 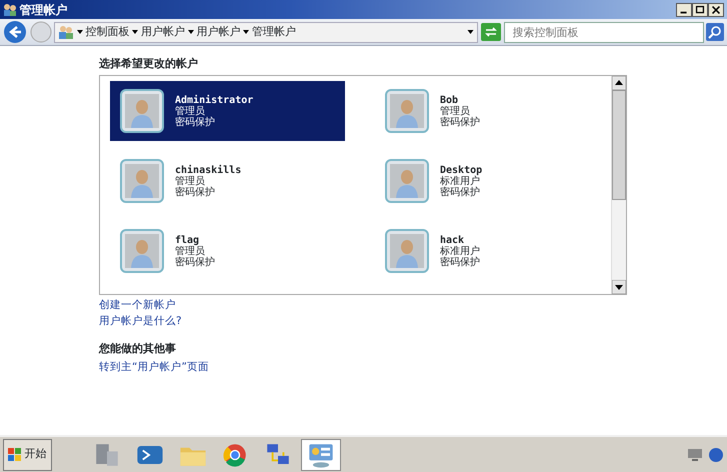 What do you see at coordinates (492, 111) in the screenshot?
I see `account-tile: Bob 管理员 密码保护` at bounding box center [492, 111].